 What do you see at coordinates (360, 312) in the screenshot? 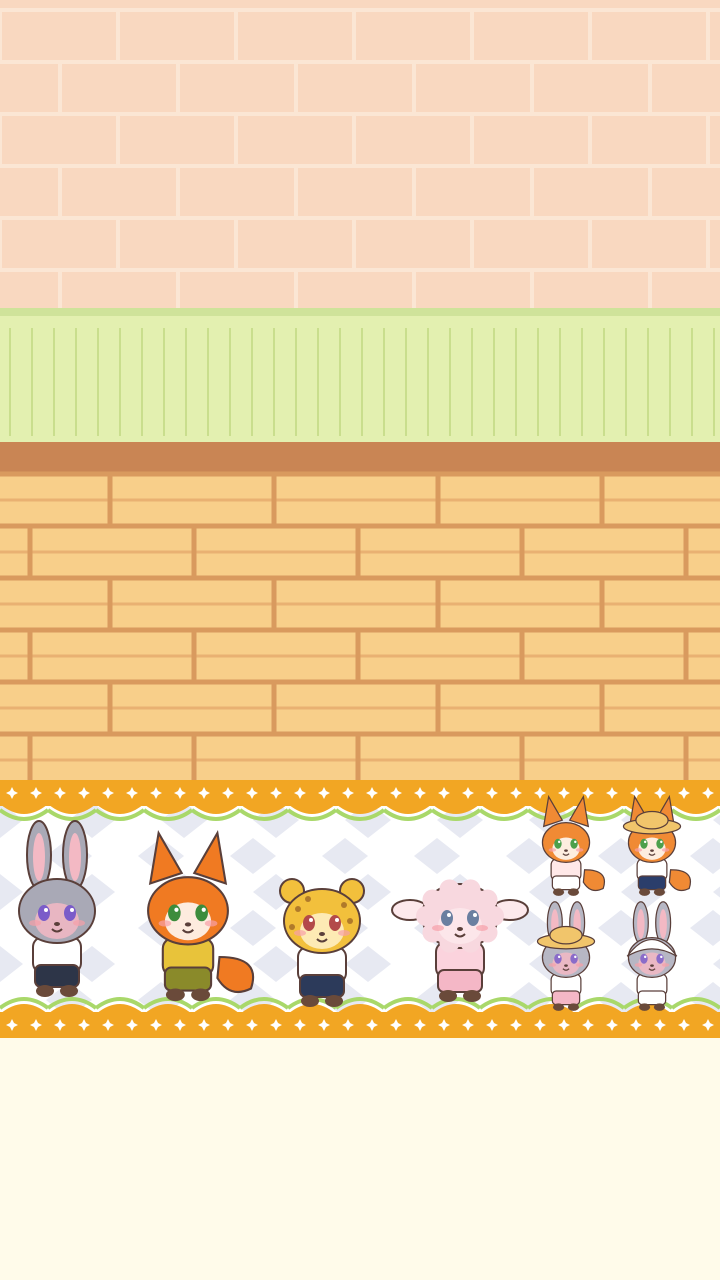
I see `wainscot-top-trim` at bounding box center [360, 312].